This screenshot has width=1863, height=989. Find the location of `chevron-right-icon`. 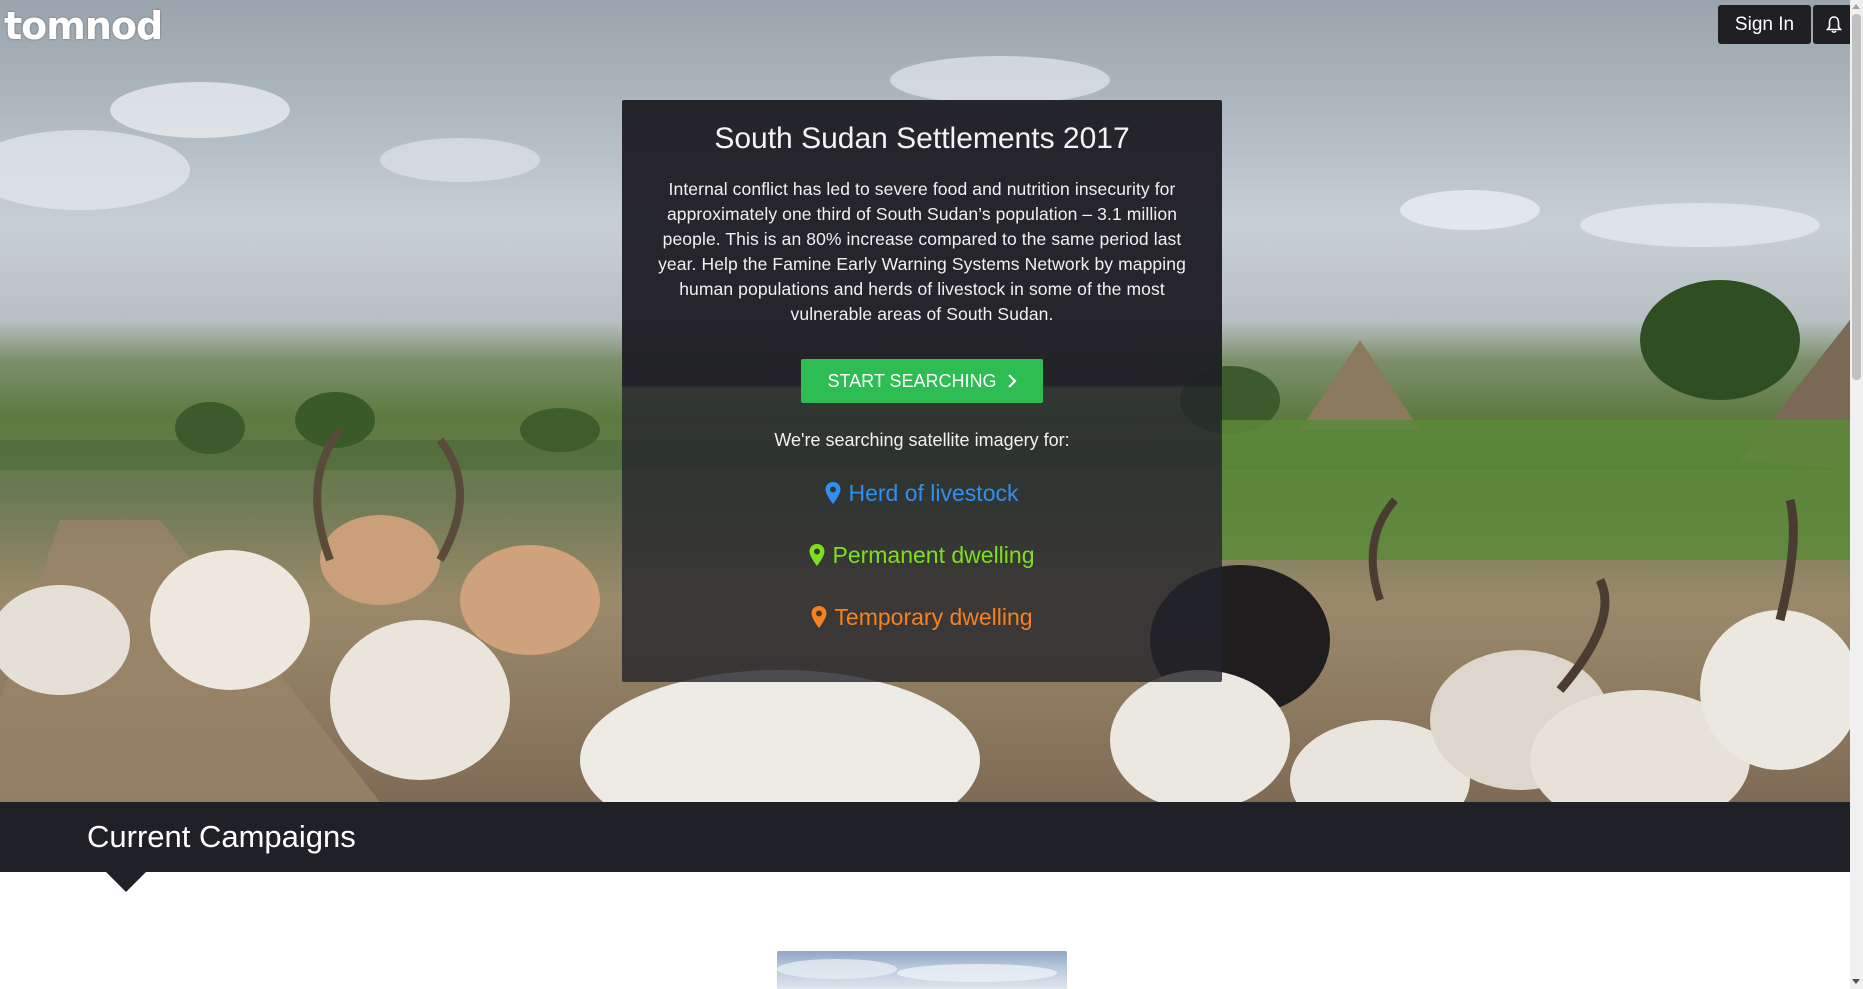

chevron-right-icon is located at coordinates (1012, 381).